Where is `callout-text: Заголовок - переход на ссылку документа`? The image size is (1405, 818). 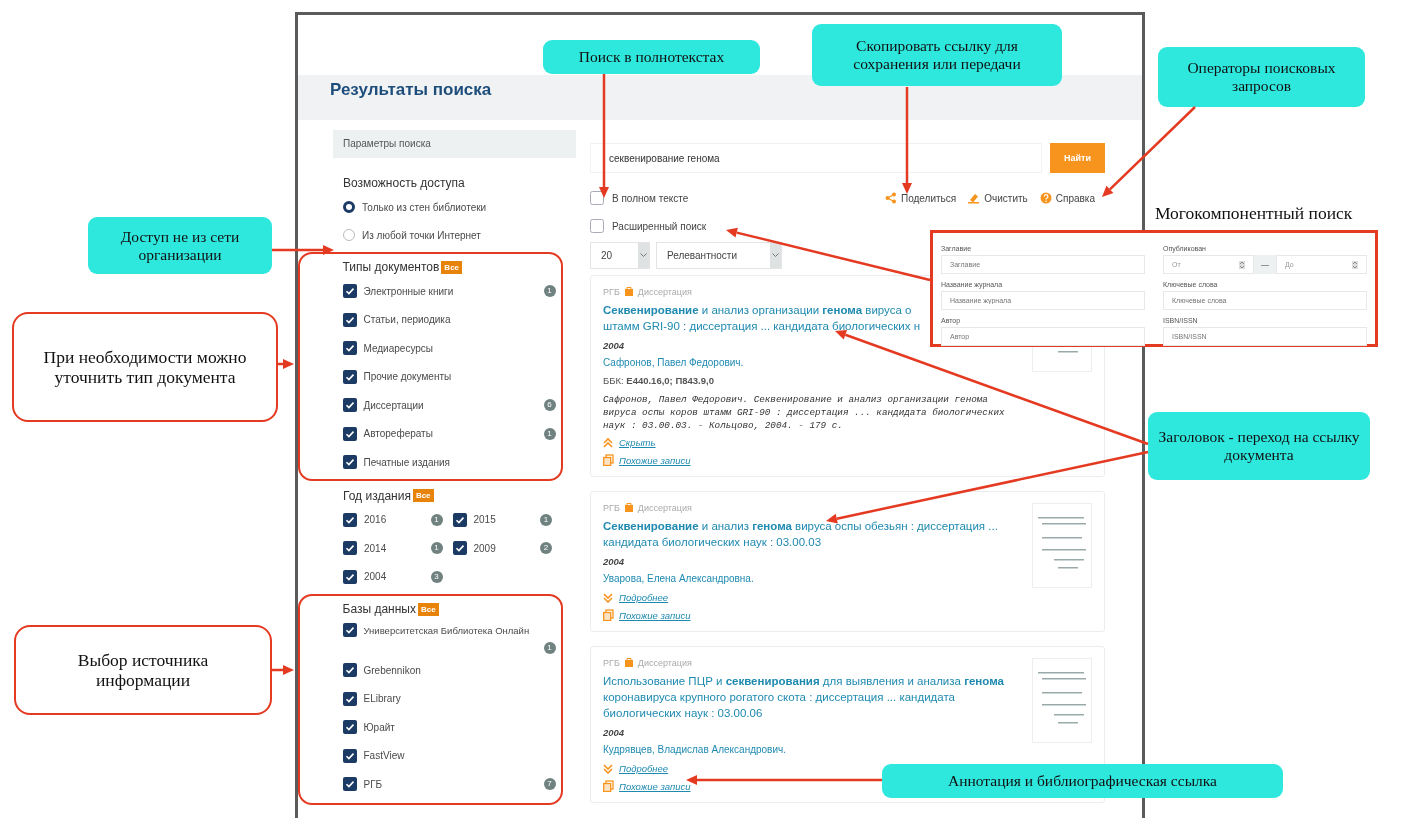 callout-text: Заголовок - переход на ссылку документа is located at coordinates (1259, 446).